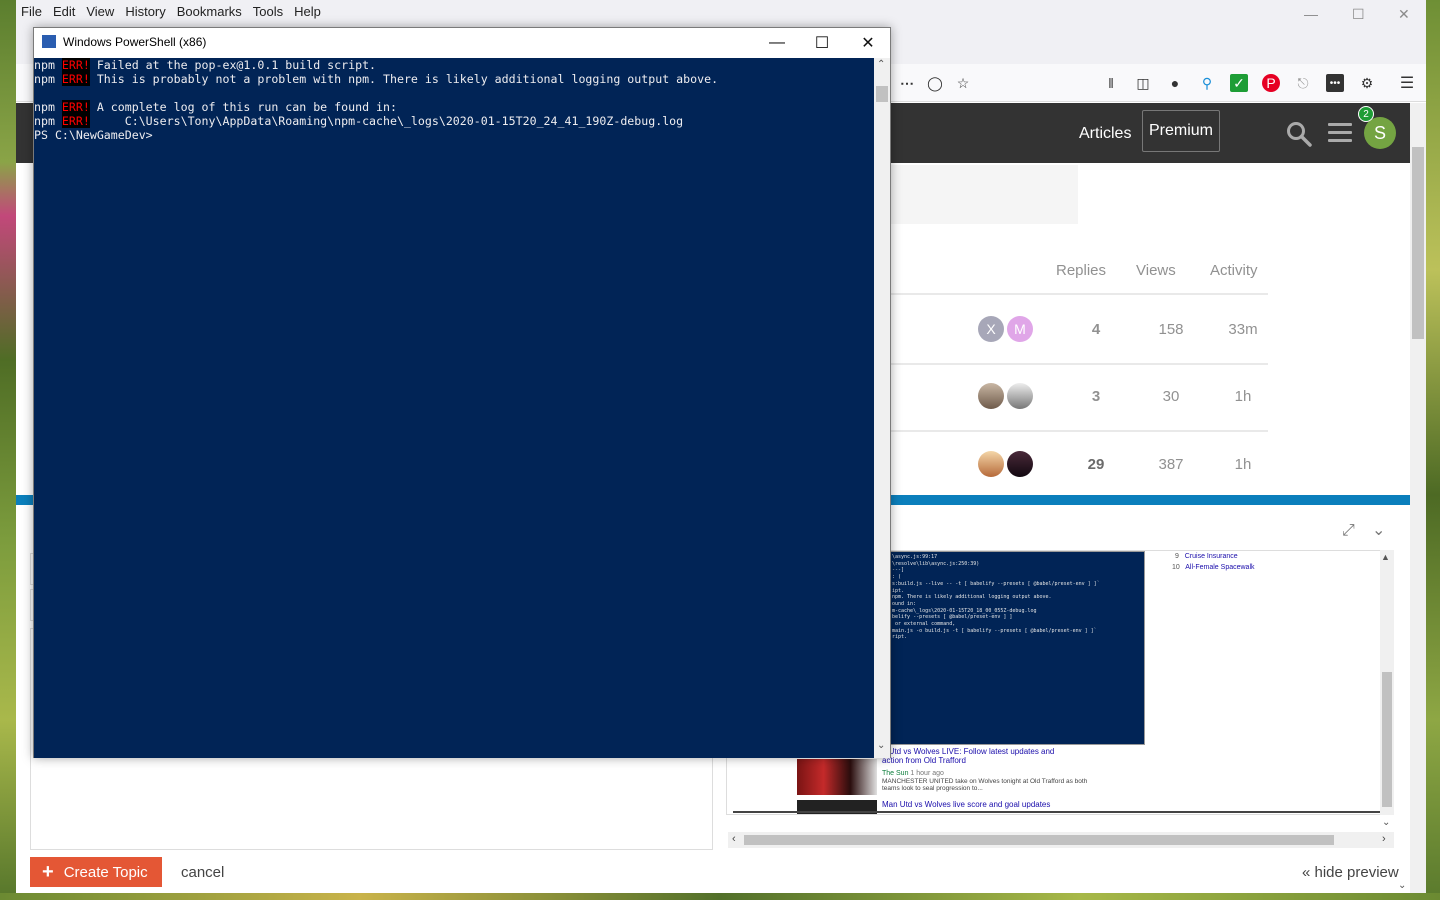 The width and height of the screenshot is (1440, 900). I want to click on firefox-close-icon: ✕, so click(1404, 14).